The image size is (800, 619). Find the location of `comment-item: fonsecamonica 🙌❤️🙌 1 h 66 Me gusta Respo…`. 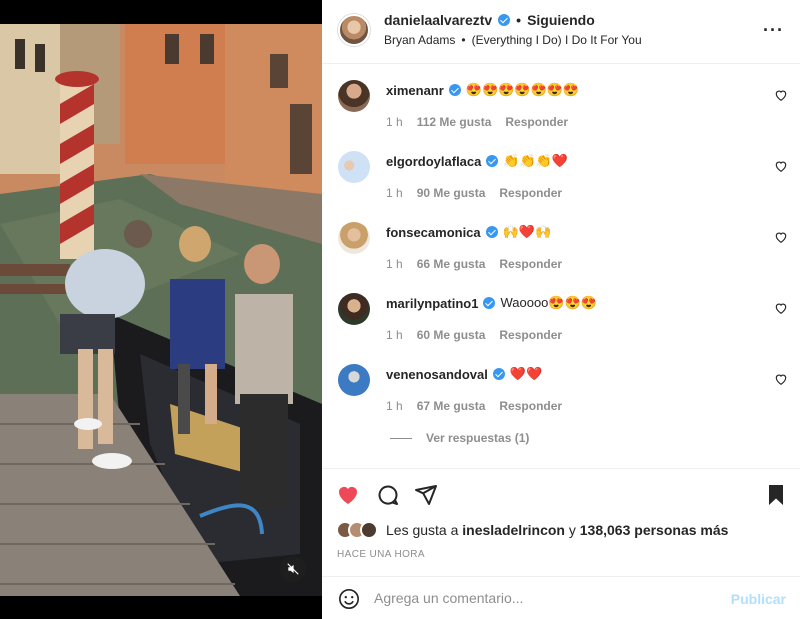

comment-item: fonsecamonica 🙌❤️🙌 1 h 66 Me gusta Respo… is located at coordinates (561, 241).